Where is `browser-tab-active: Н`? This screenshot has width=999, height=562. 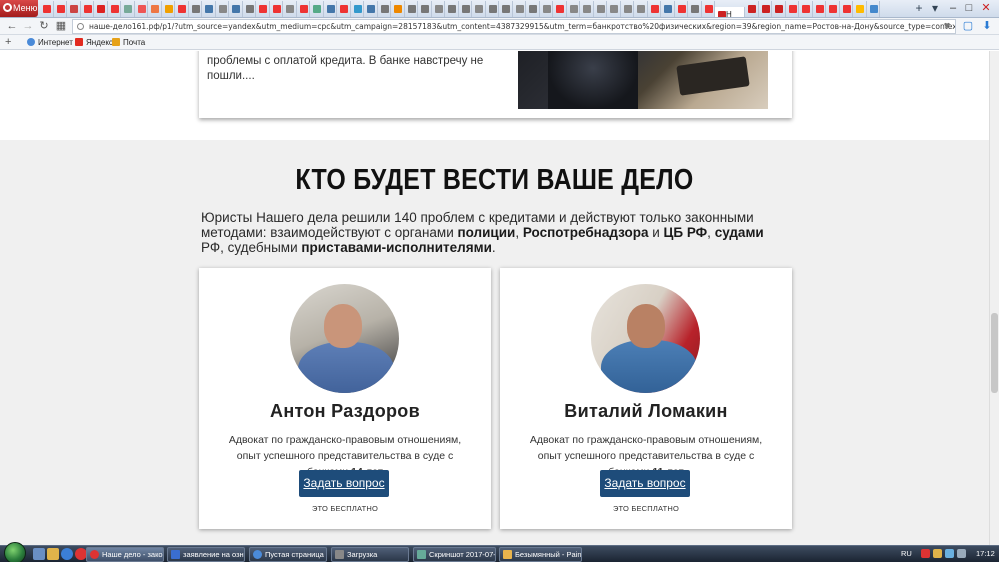
browser-tab-active: Н is located at coordinates (730, 12).